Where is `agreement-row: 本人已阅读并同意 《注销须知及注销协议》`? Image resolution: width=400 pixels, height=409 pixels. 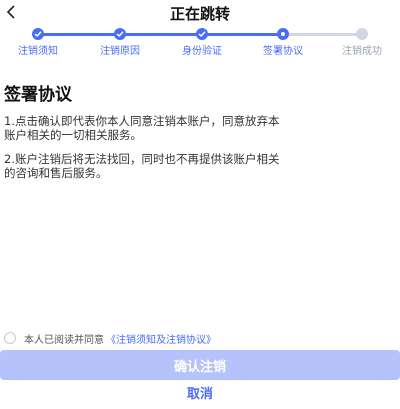 agreement-row: 本人已阅读并同意 《注销须知及注销协议》 is located at coordinates (200, 338).